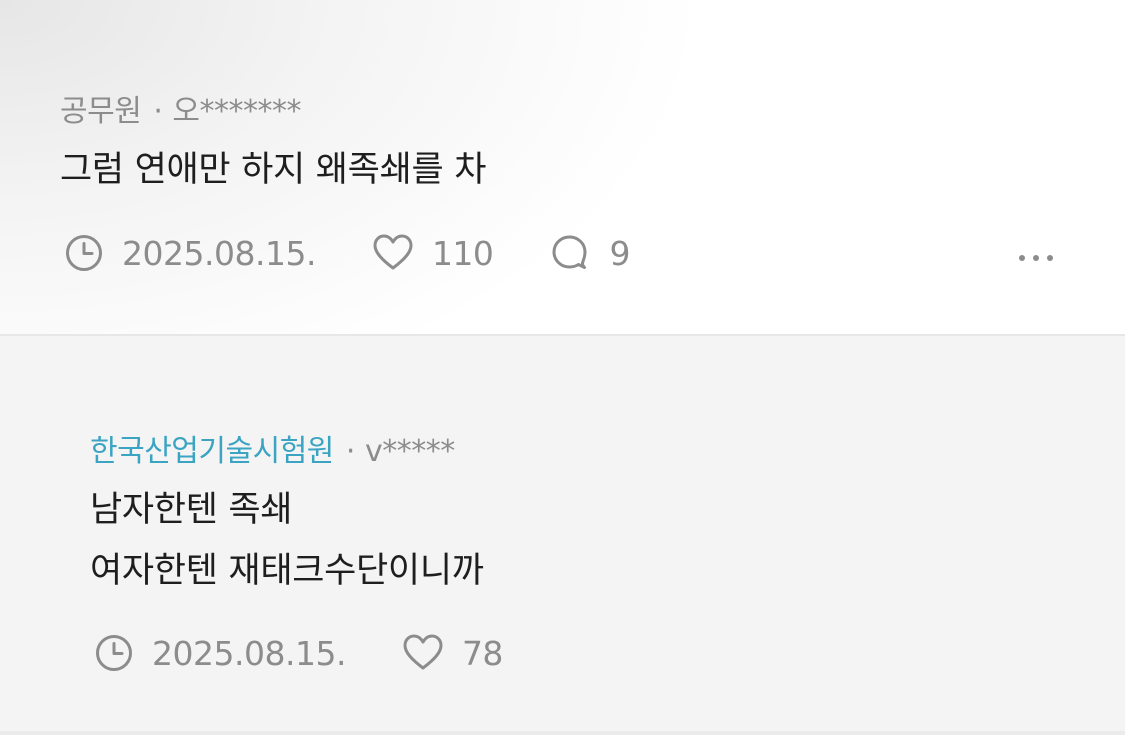 The width and height of the screenshot is (1125, 735). Describe the element at coordinates (249, 653) in the screenshot. I see `reply-date: 2025.08.15.` at that location.